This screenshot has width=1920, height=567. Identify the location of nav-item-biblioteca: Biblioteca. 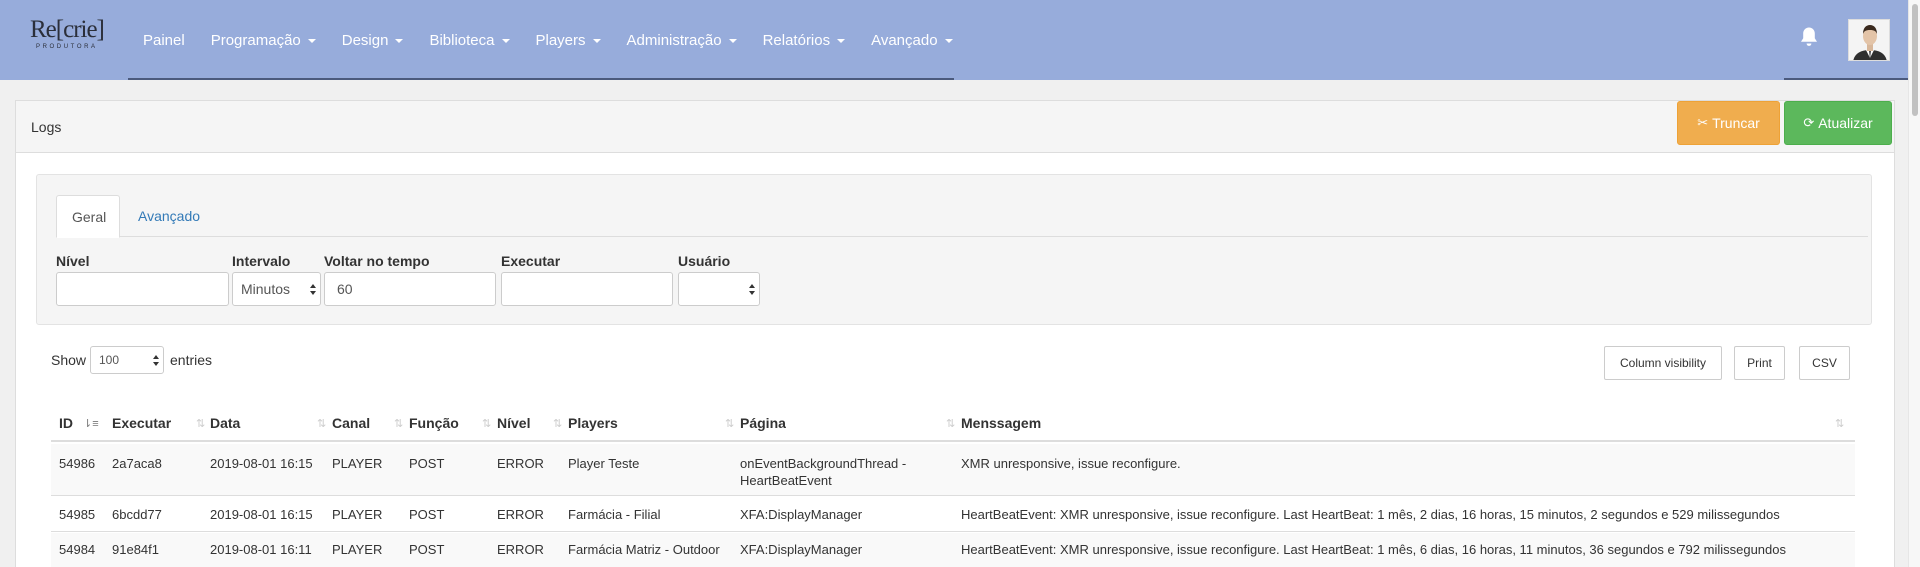
(469, 40).